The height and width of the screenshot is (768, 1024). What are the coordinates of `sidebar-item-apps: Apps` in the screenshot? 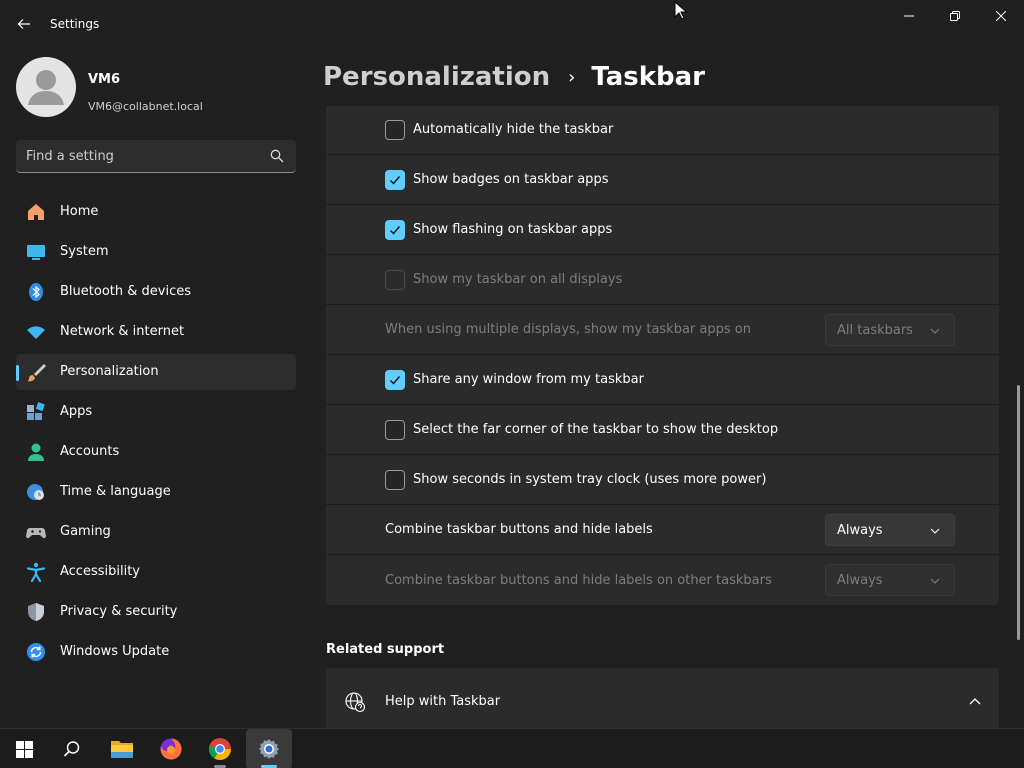 It's located at (156, 412).